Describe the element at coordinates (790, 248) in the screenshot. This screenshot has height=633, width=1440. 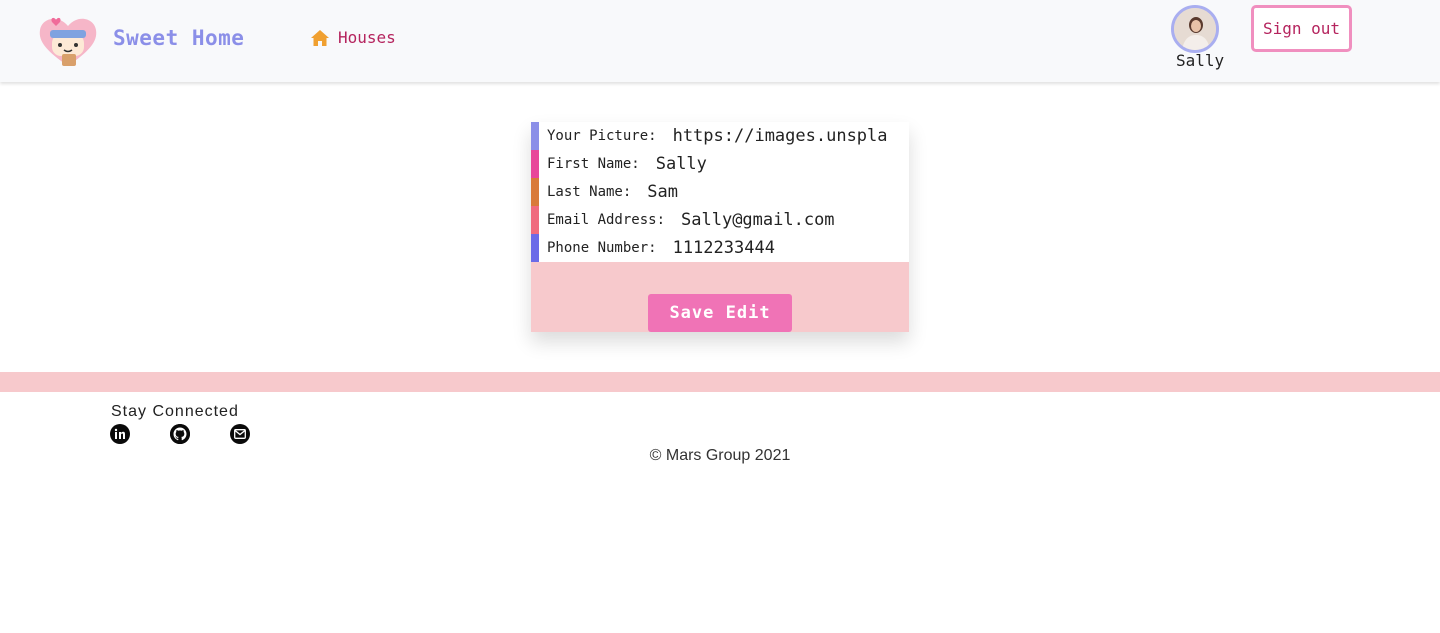
I see `phone-input` at that location.